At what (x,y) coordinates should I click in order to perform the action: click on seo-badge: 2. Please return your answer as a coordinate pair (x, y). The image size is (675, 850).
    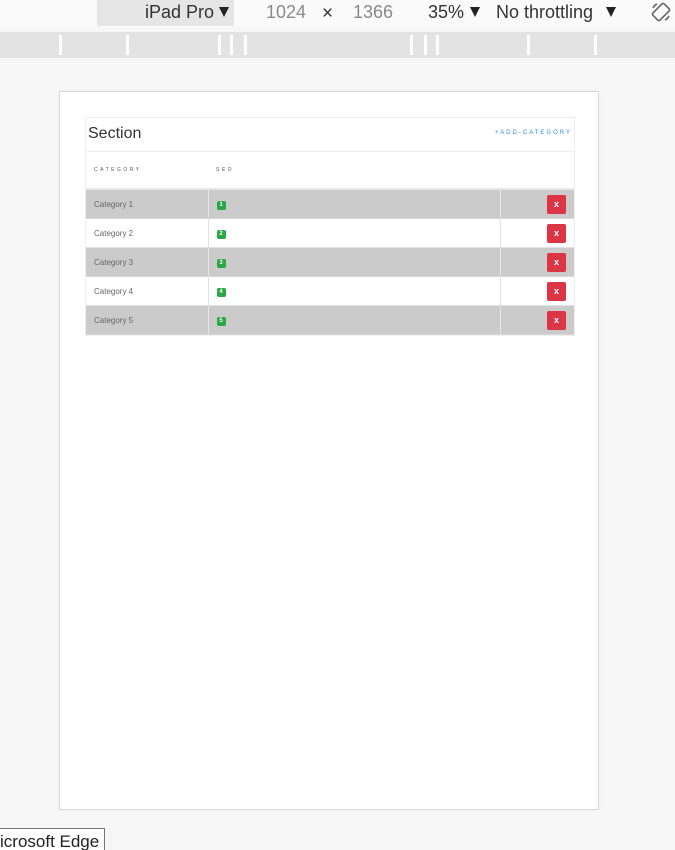
    Looking at the image, I should click on (221, 234).